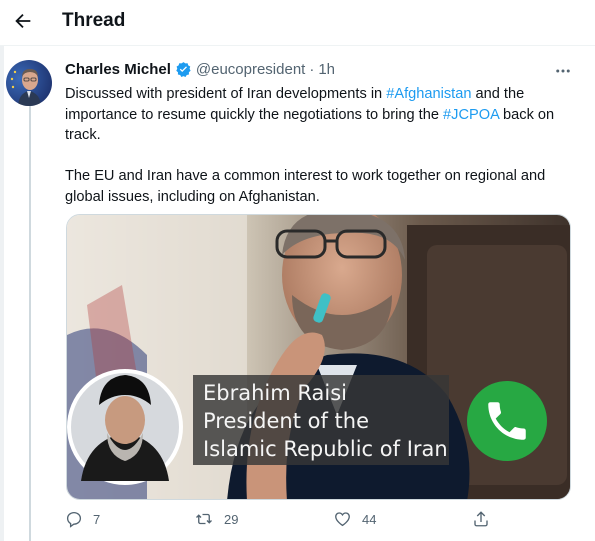  I want to click on phone-icon, so click(507, 421).